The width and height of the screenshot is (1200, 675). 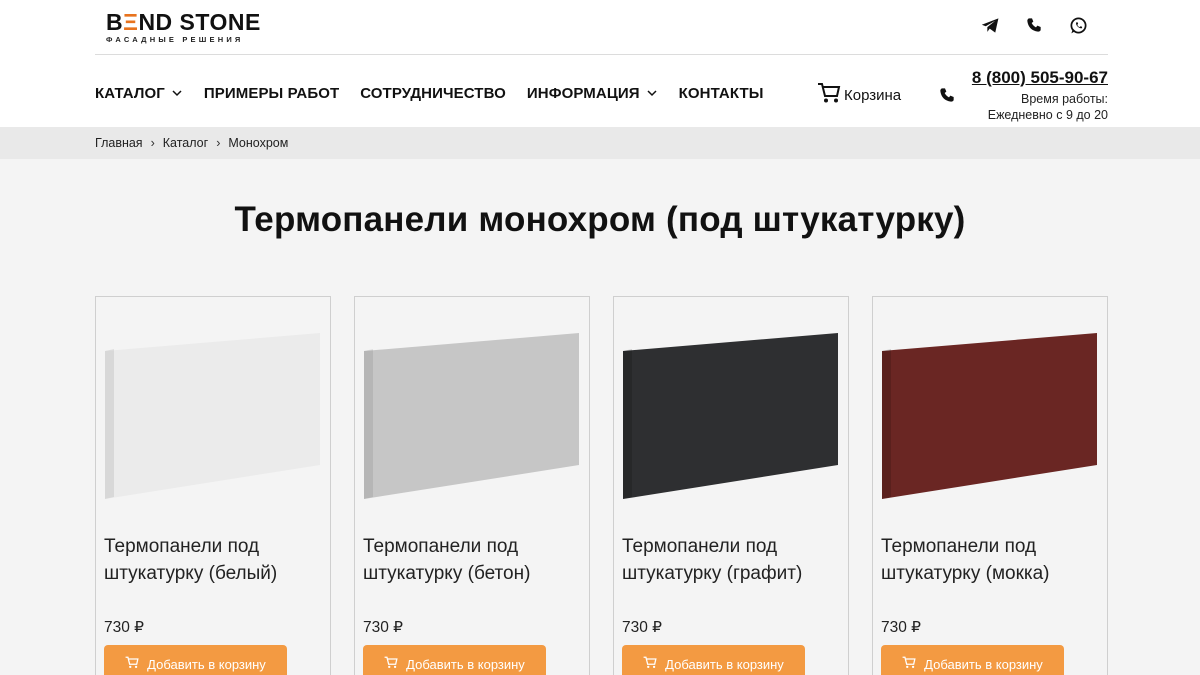 I want to click on nav-info-label: ИНФОРМАЦИЯ, so click(x=583, y=93).